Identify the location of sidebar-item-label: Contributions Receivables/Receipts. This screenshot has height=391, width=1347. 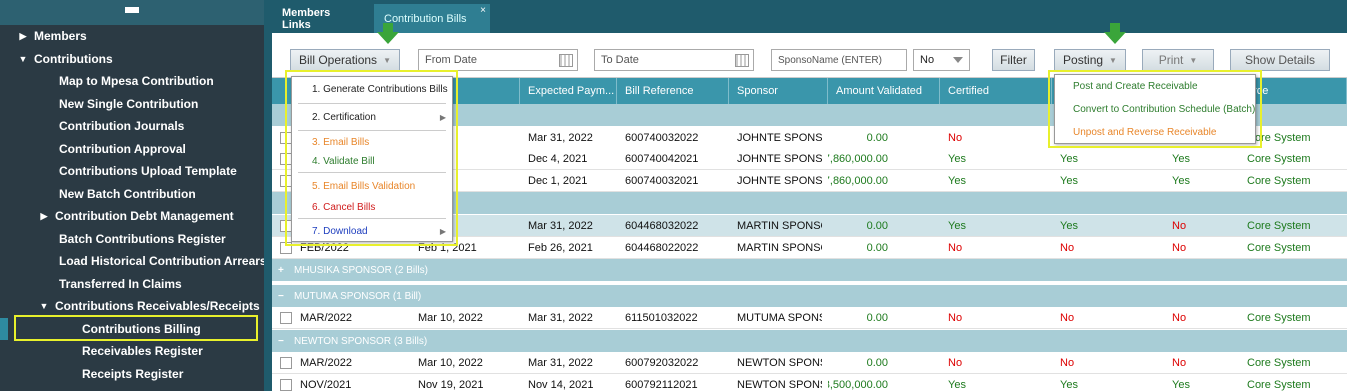
(157, 306).